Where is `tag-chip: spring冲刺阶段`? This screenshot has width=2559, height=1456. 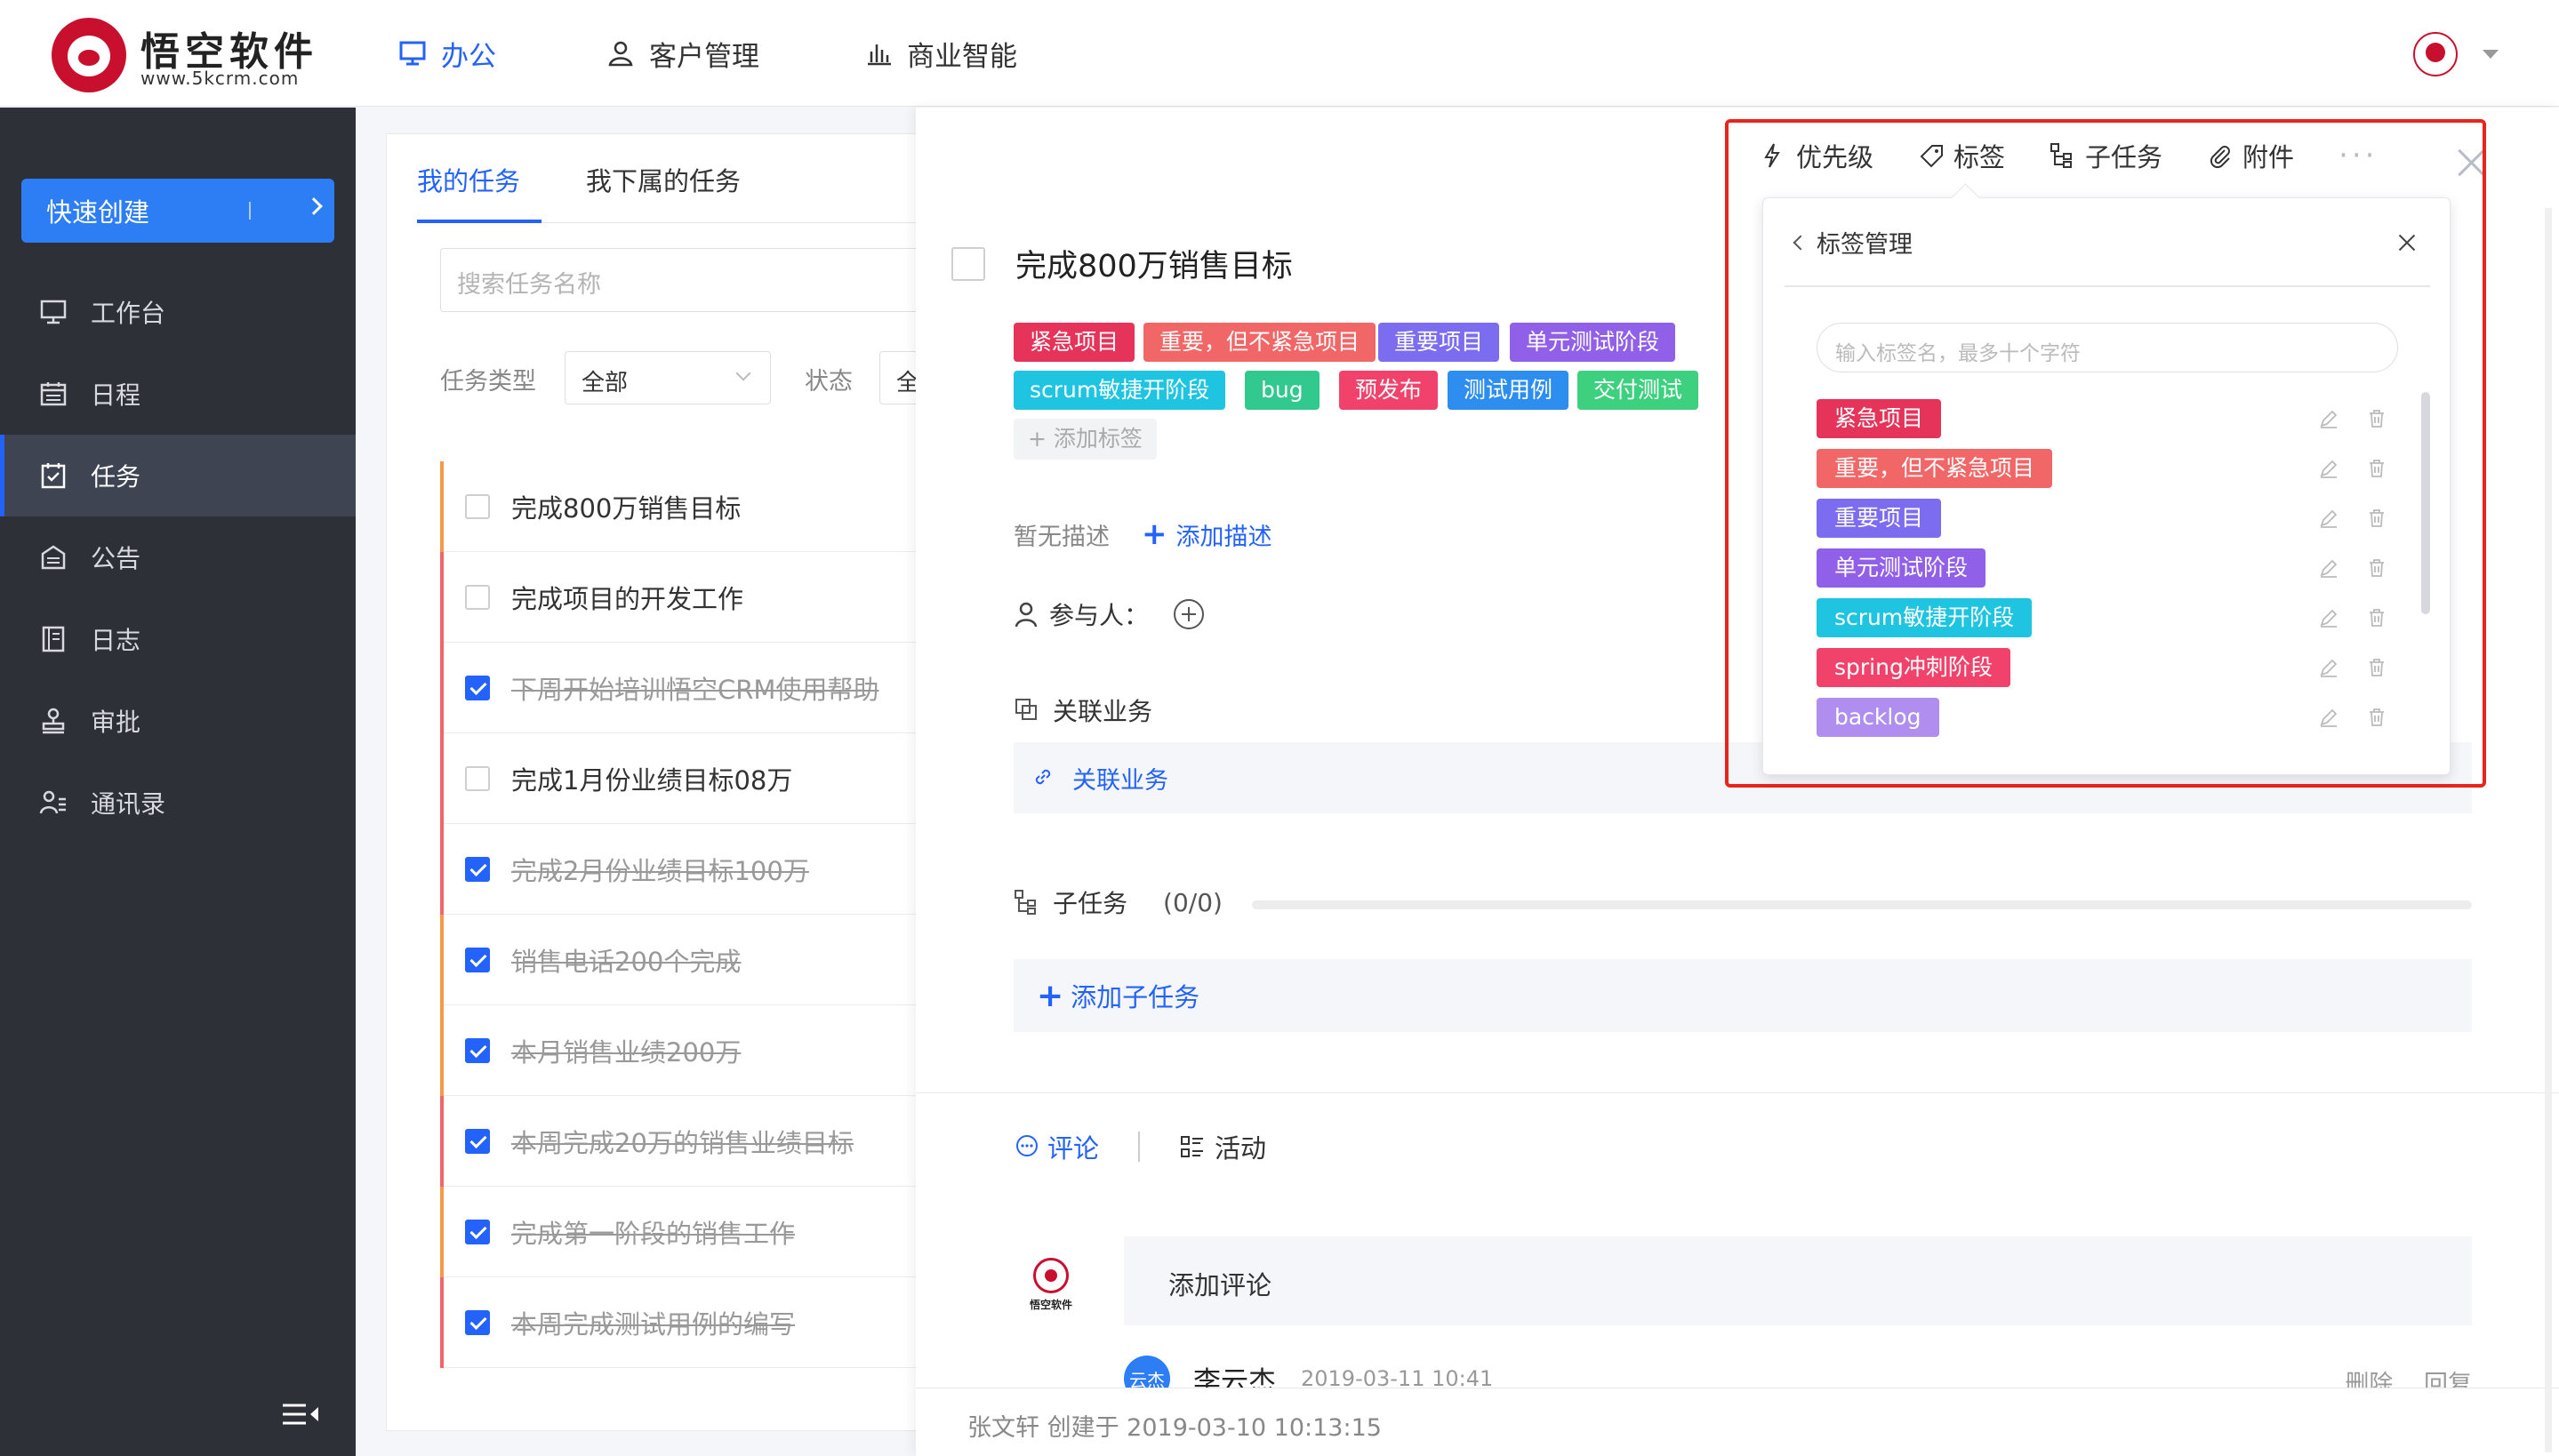
tag-chip: spring冲刺阶段 is located at coordinates (1913, 667).